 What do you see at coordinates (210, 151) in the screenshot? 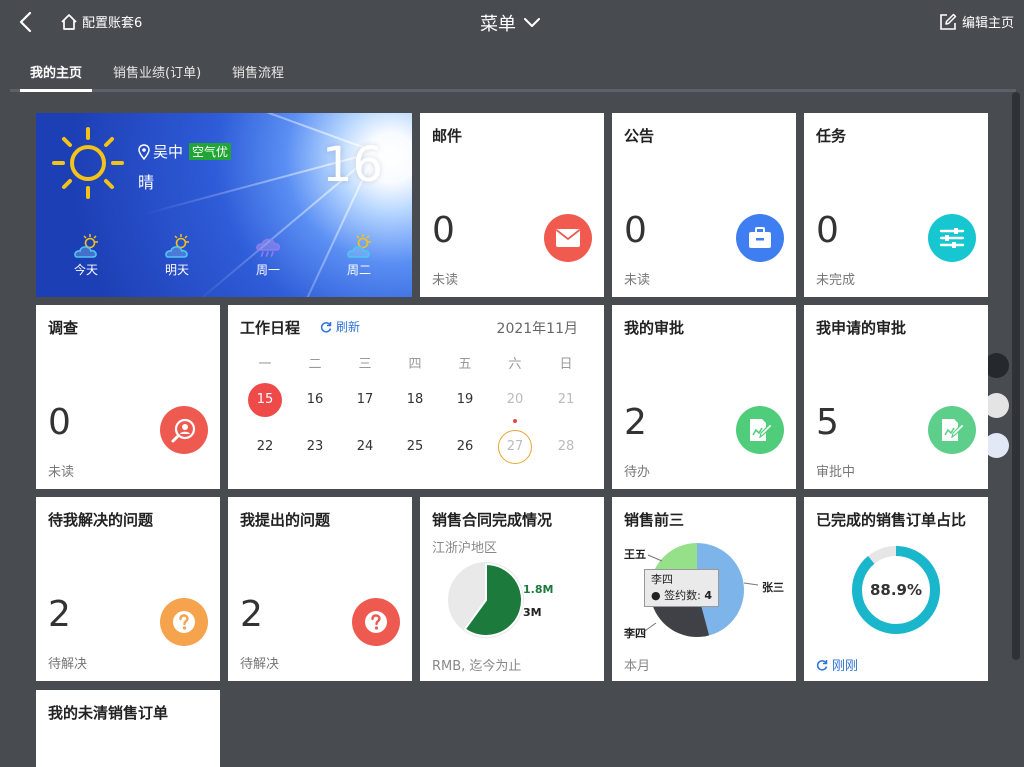
I see `air-quality-badge: 空气优` at bounding box center [210, 151].